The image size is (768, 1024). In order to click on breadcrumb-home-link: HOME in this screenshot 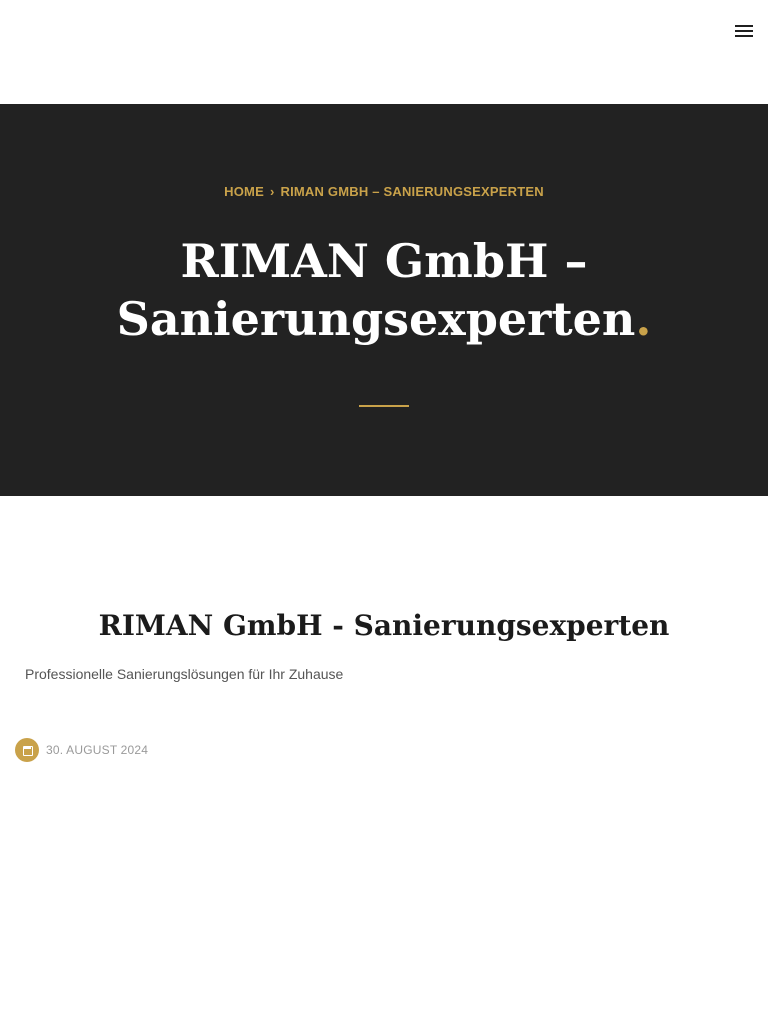, I will do `click(244, 191)`.